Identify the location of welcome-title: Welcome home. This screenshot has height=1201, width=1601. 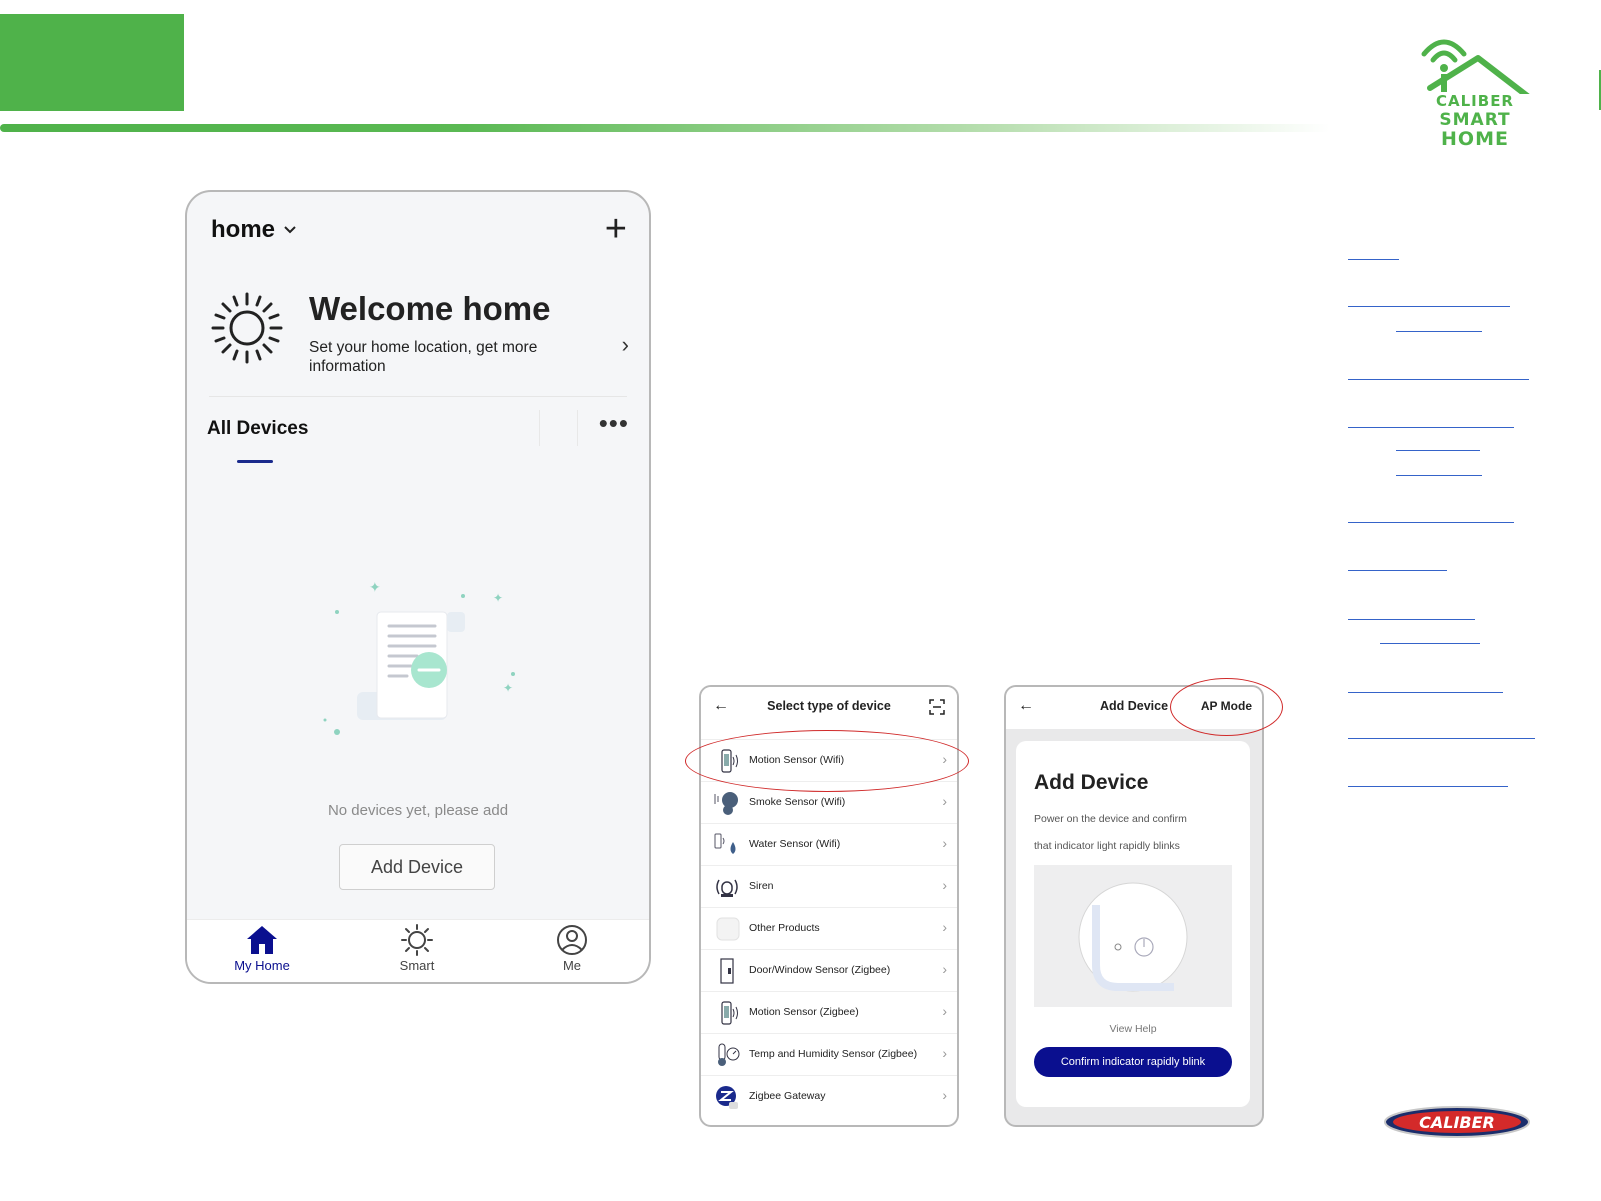
(430, 308).